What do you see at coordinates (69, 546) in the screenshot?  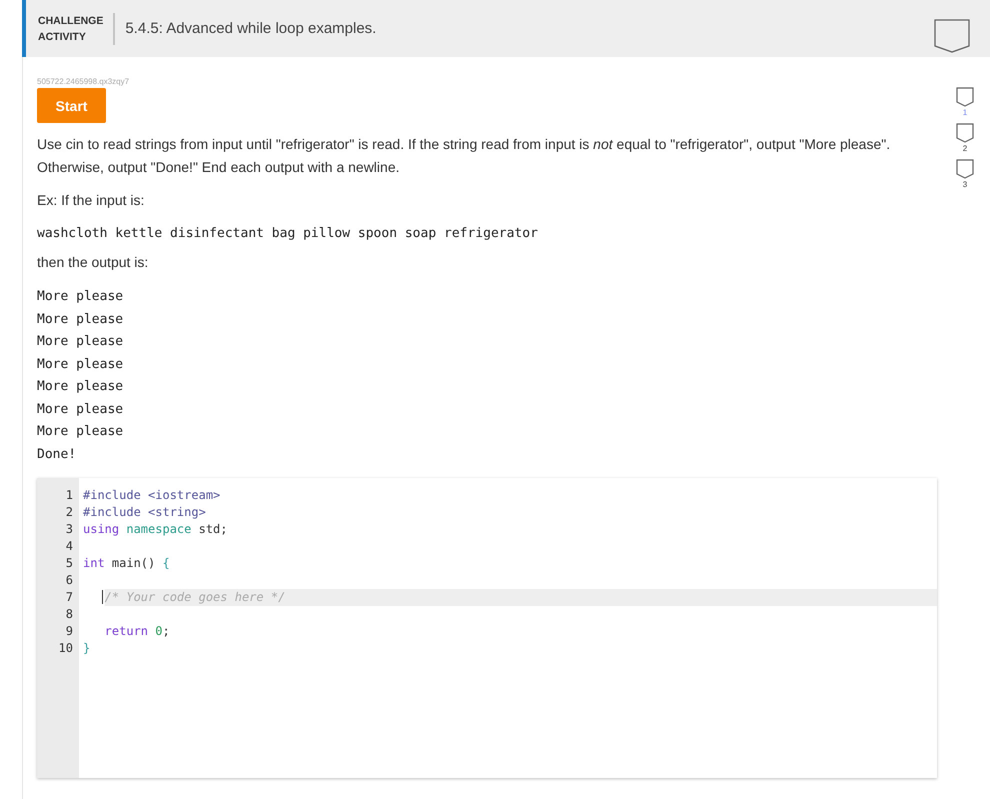 I see `line-number: 4` at bounding box center [69, 546].